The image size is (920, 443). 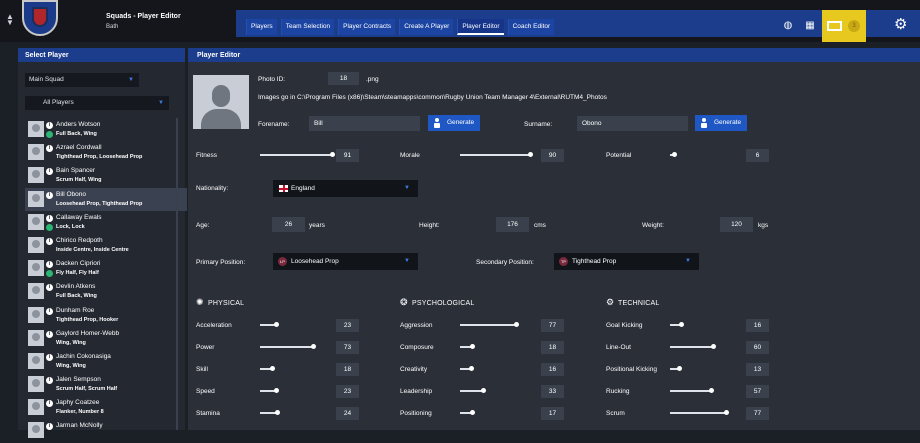 I want to click on primary-position-select: LP Loosehead Prop ▼, so click(x=345, y=261).